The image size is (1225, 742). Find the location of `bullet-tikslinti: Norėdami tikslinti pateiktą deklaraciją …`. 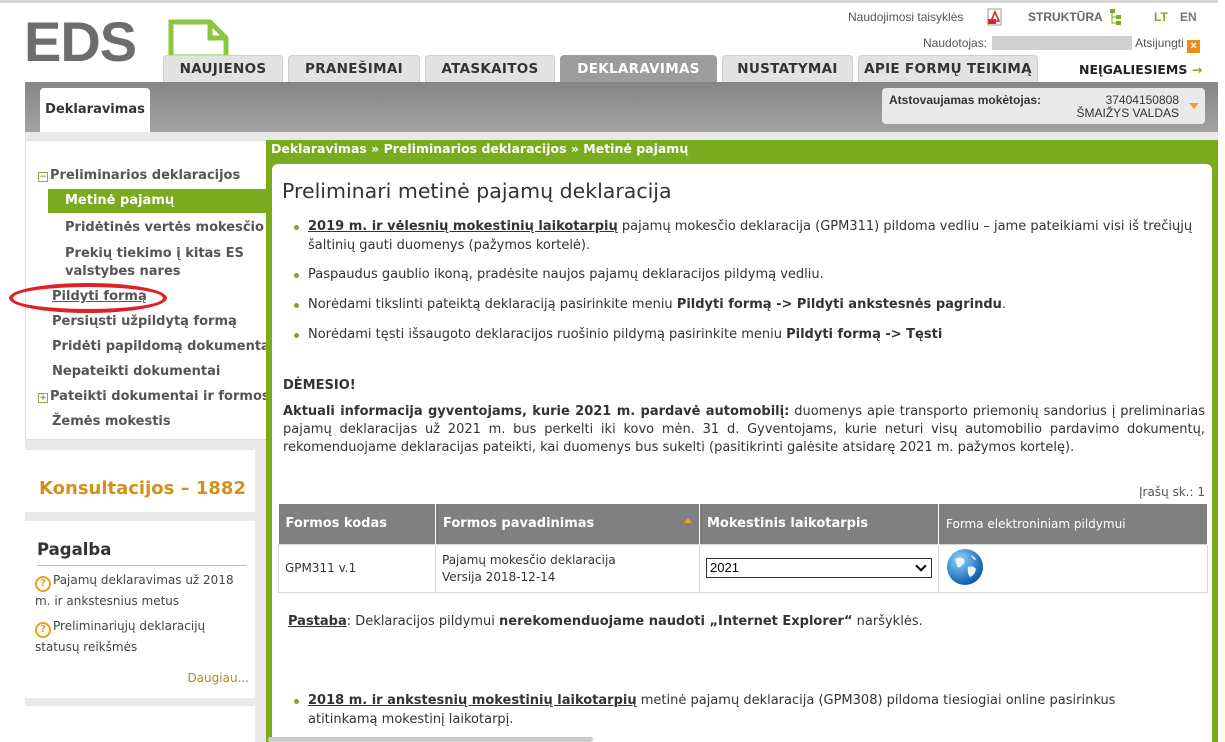

bullet-tikslinti: Norėdami tikslinti pateiktą deklaraciją … is located at coordinates (744, 304).